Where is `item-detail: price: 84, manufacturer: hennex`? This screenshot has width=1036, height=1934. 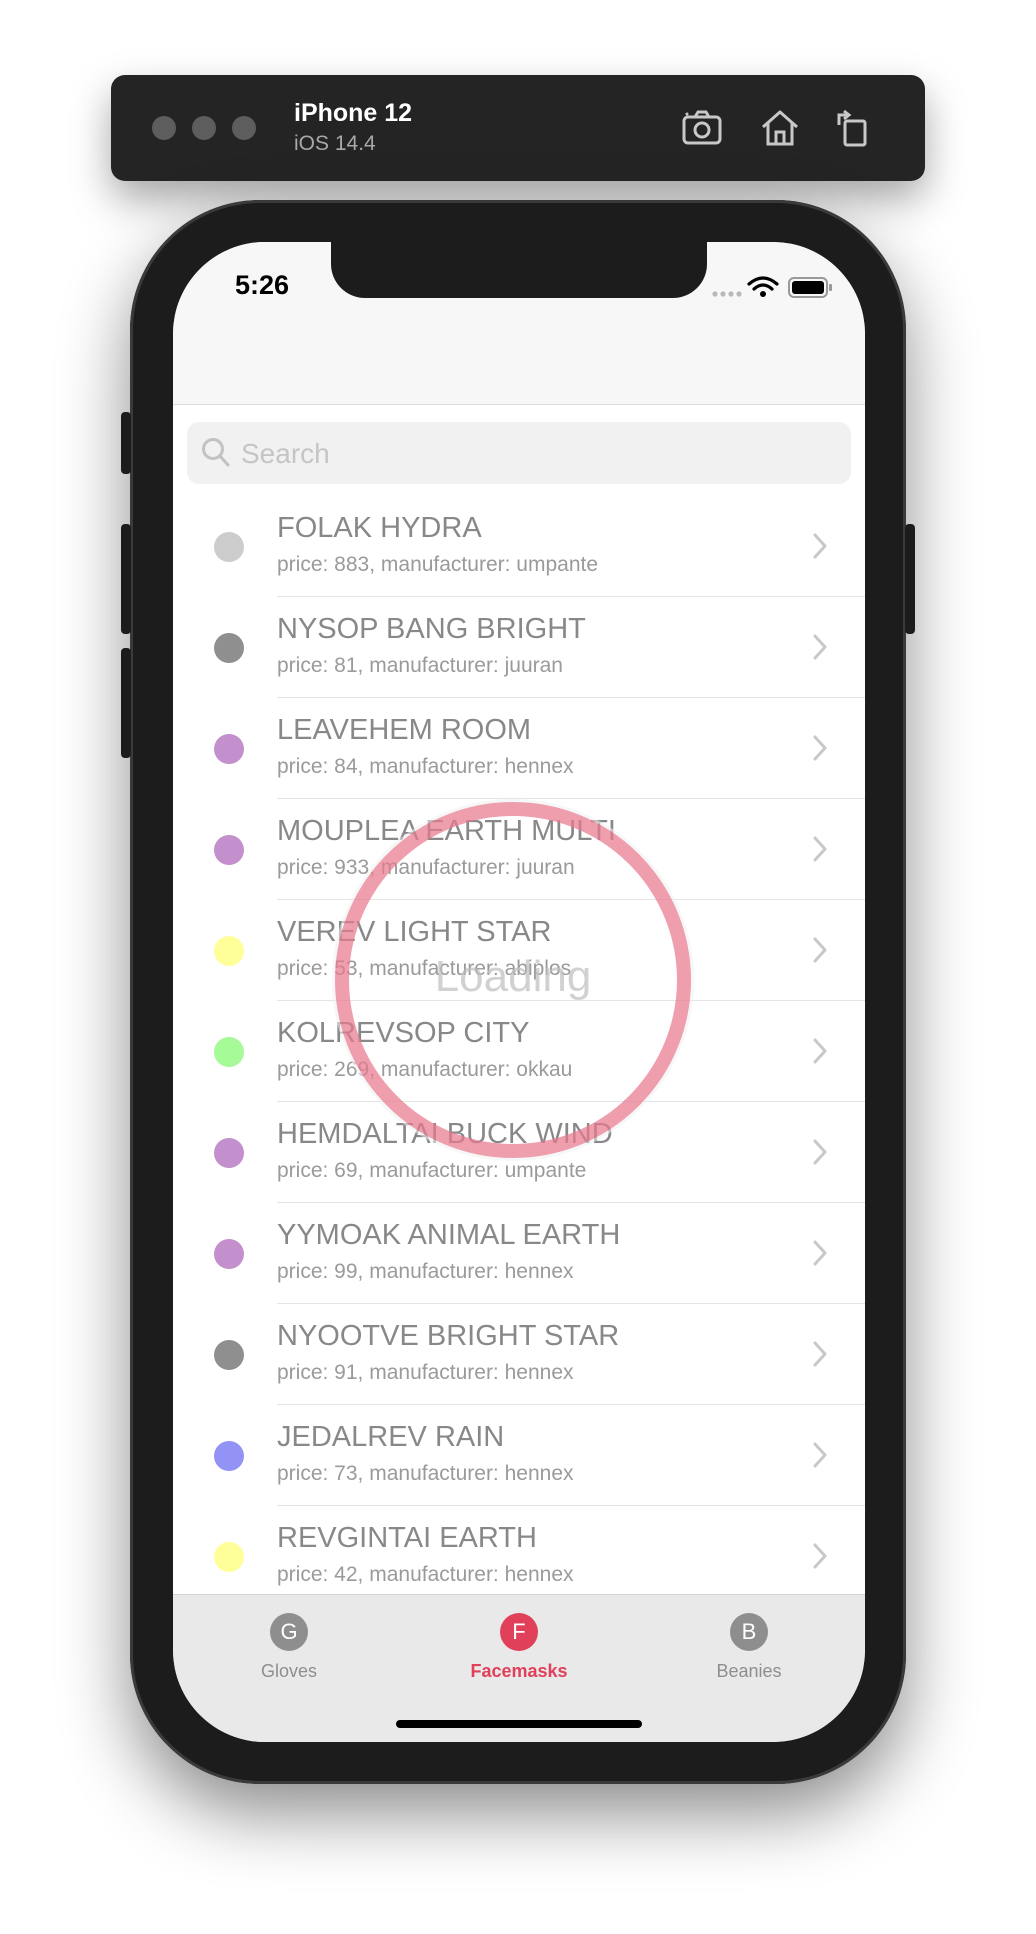
item-detail: price: 84, manufacturer: hennex is located at coordinates (425, 766).